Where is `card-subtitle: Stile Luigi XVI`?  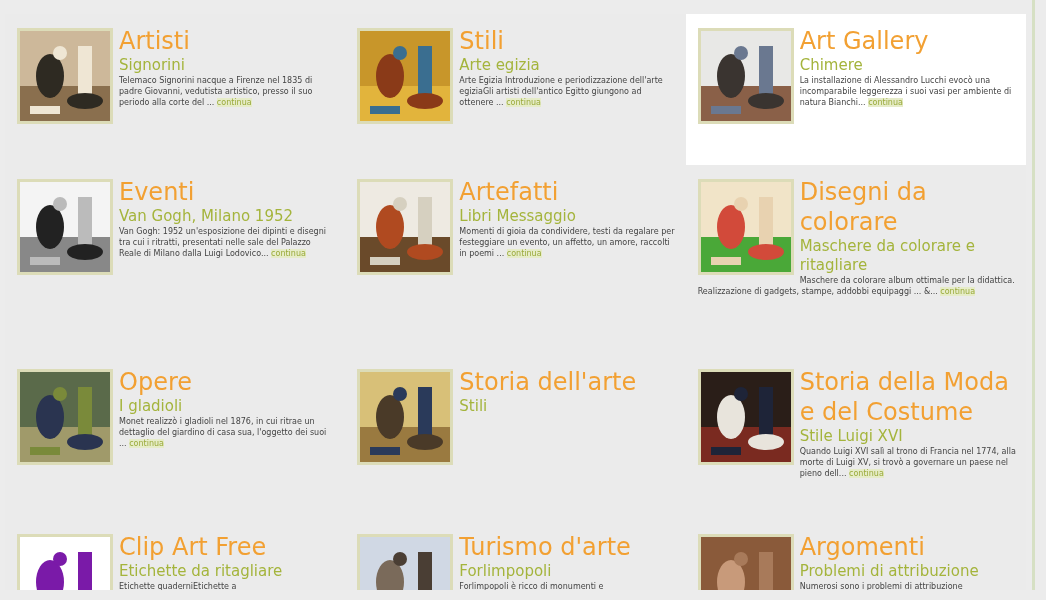 card-subtitle: Stile Luigi XVI is located at coordinates (856, 436).